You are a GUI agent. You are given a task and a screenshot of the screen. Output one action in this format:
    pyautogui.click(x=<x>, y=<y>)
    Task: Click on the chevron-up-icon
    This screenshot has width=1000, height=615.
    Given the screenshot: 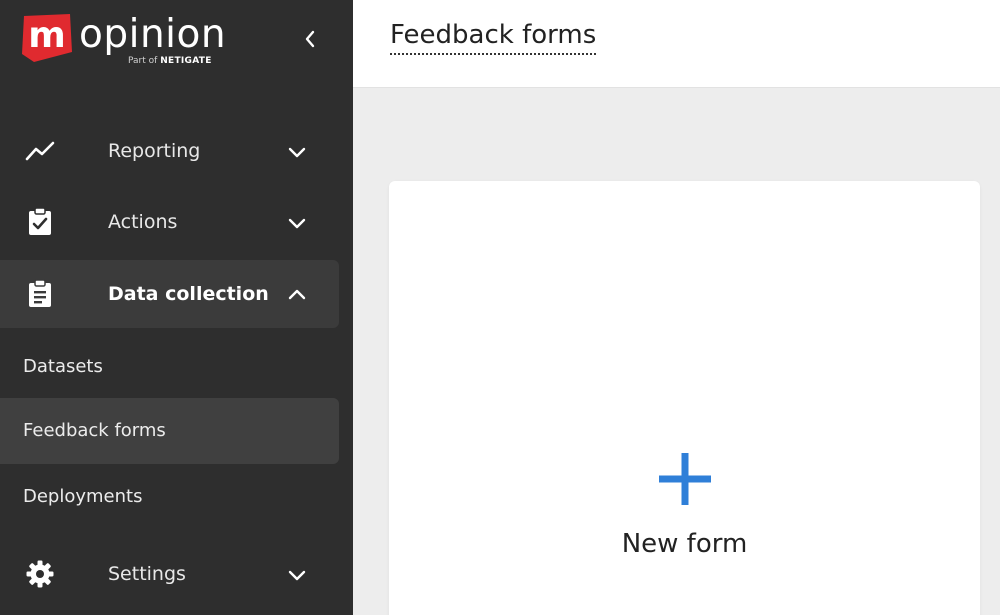 What is the action you would take?
    pyautogui.click(x=297, y=294)
    